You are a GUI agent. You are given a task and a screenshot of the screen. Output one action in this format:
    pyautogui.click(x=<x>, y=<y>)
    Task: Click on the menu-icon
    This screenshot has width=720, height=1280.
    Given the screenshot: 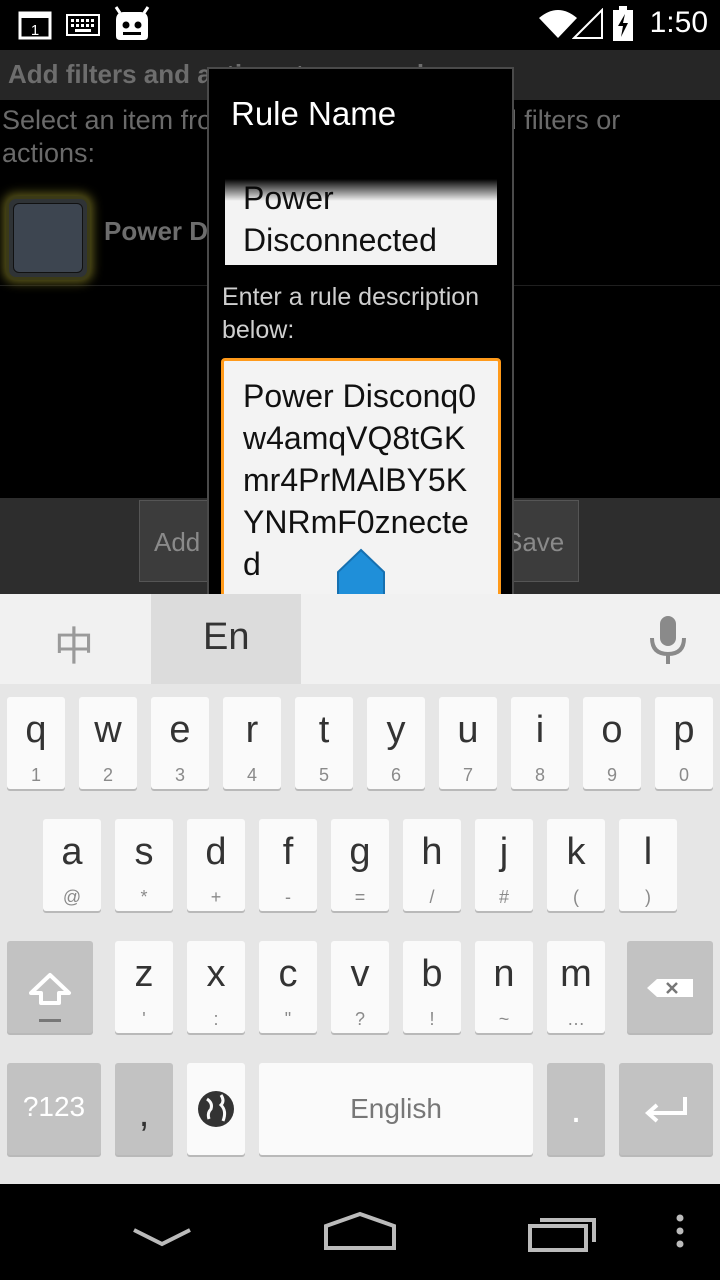 What is the action you would take?
    pyautogui.click(x=680, y=1232)
    